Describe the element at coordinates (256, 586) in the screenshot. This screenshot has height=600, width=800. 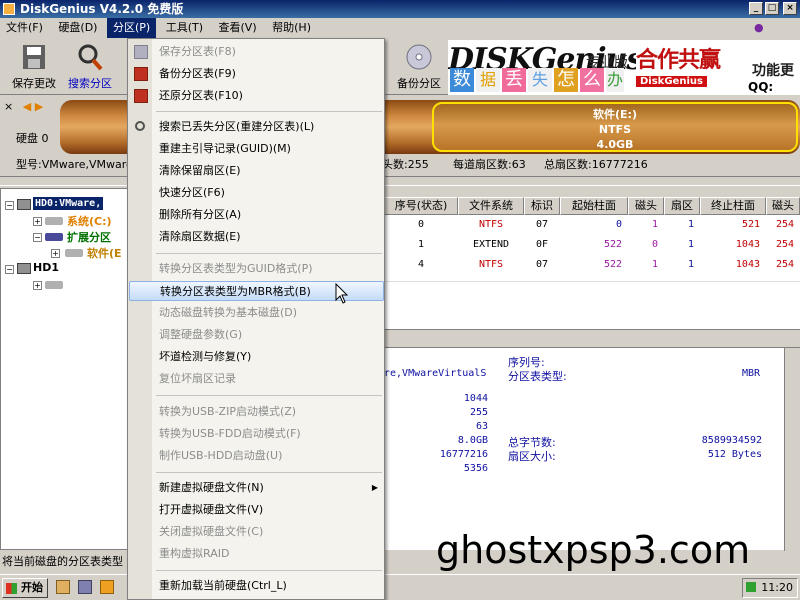
I see `menu-item-reload-disk: 重新加载当前硬盘(Ctrl_L)` at that location.